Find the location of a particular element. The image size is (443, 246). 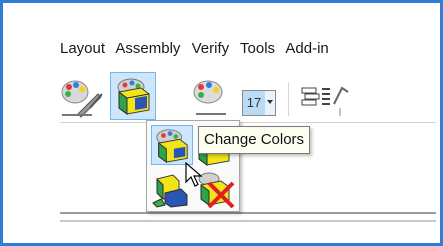

menu-assembly: Assembly is located at coordinates (147, 48).